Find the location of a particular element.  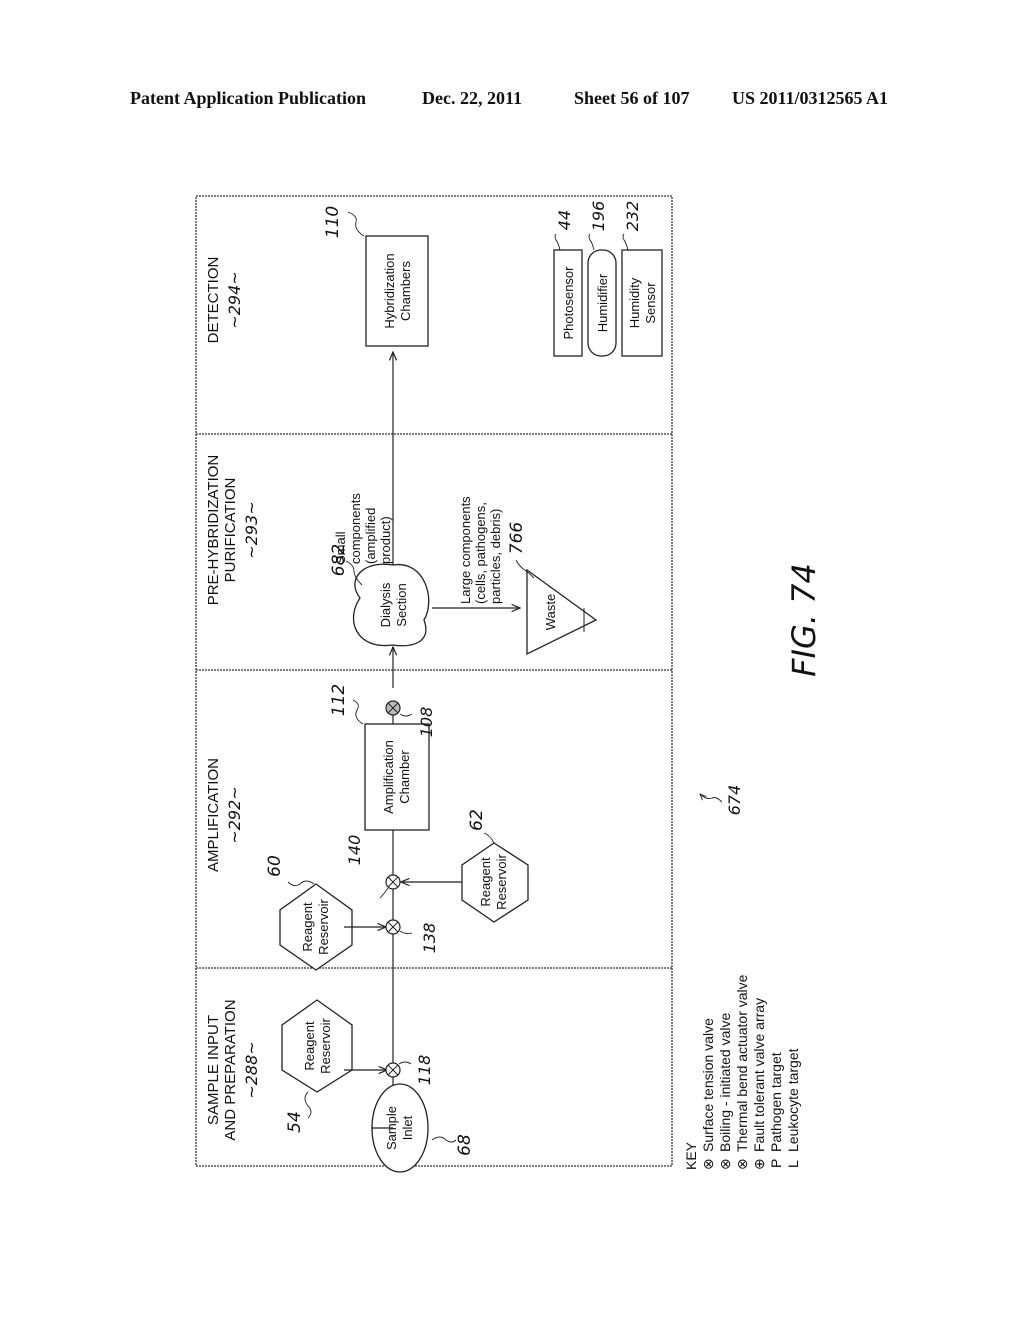

key-item-fault-tolerant: ⊕ Fault tolerant valve array is located at coordinates (759, 1084).